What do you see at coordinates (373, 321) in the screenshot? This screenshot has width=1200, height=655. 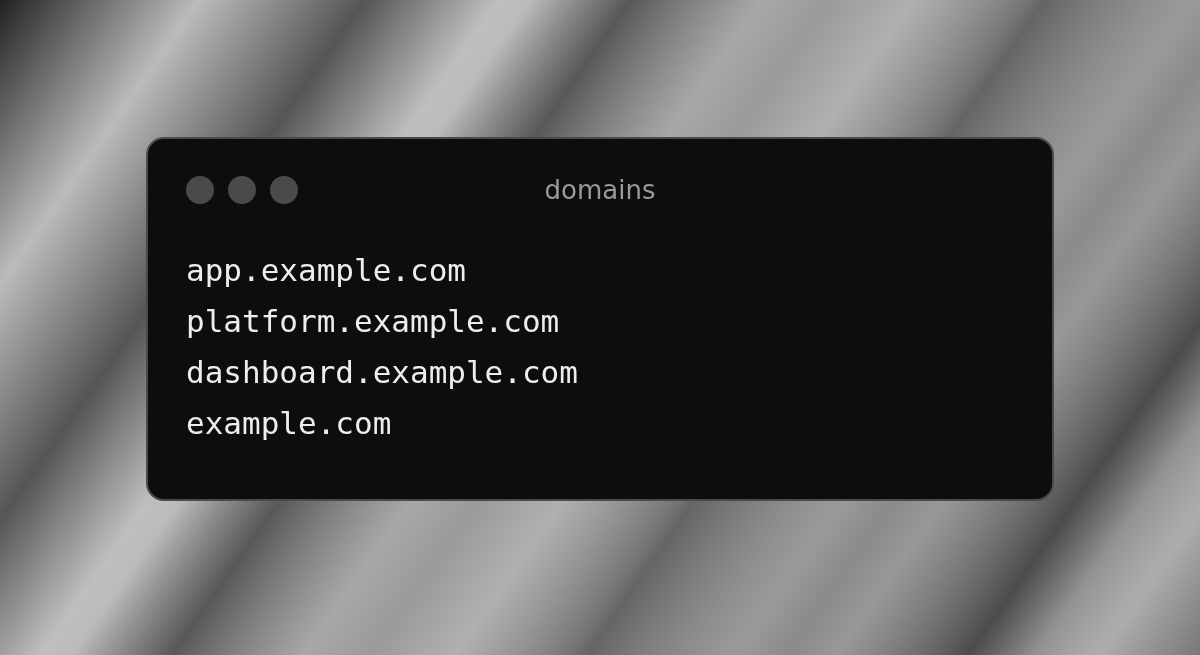 I see `domain-line: platform.example.com` at bounding box center [373, 321].